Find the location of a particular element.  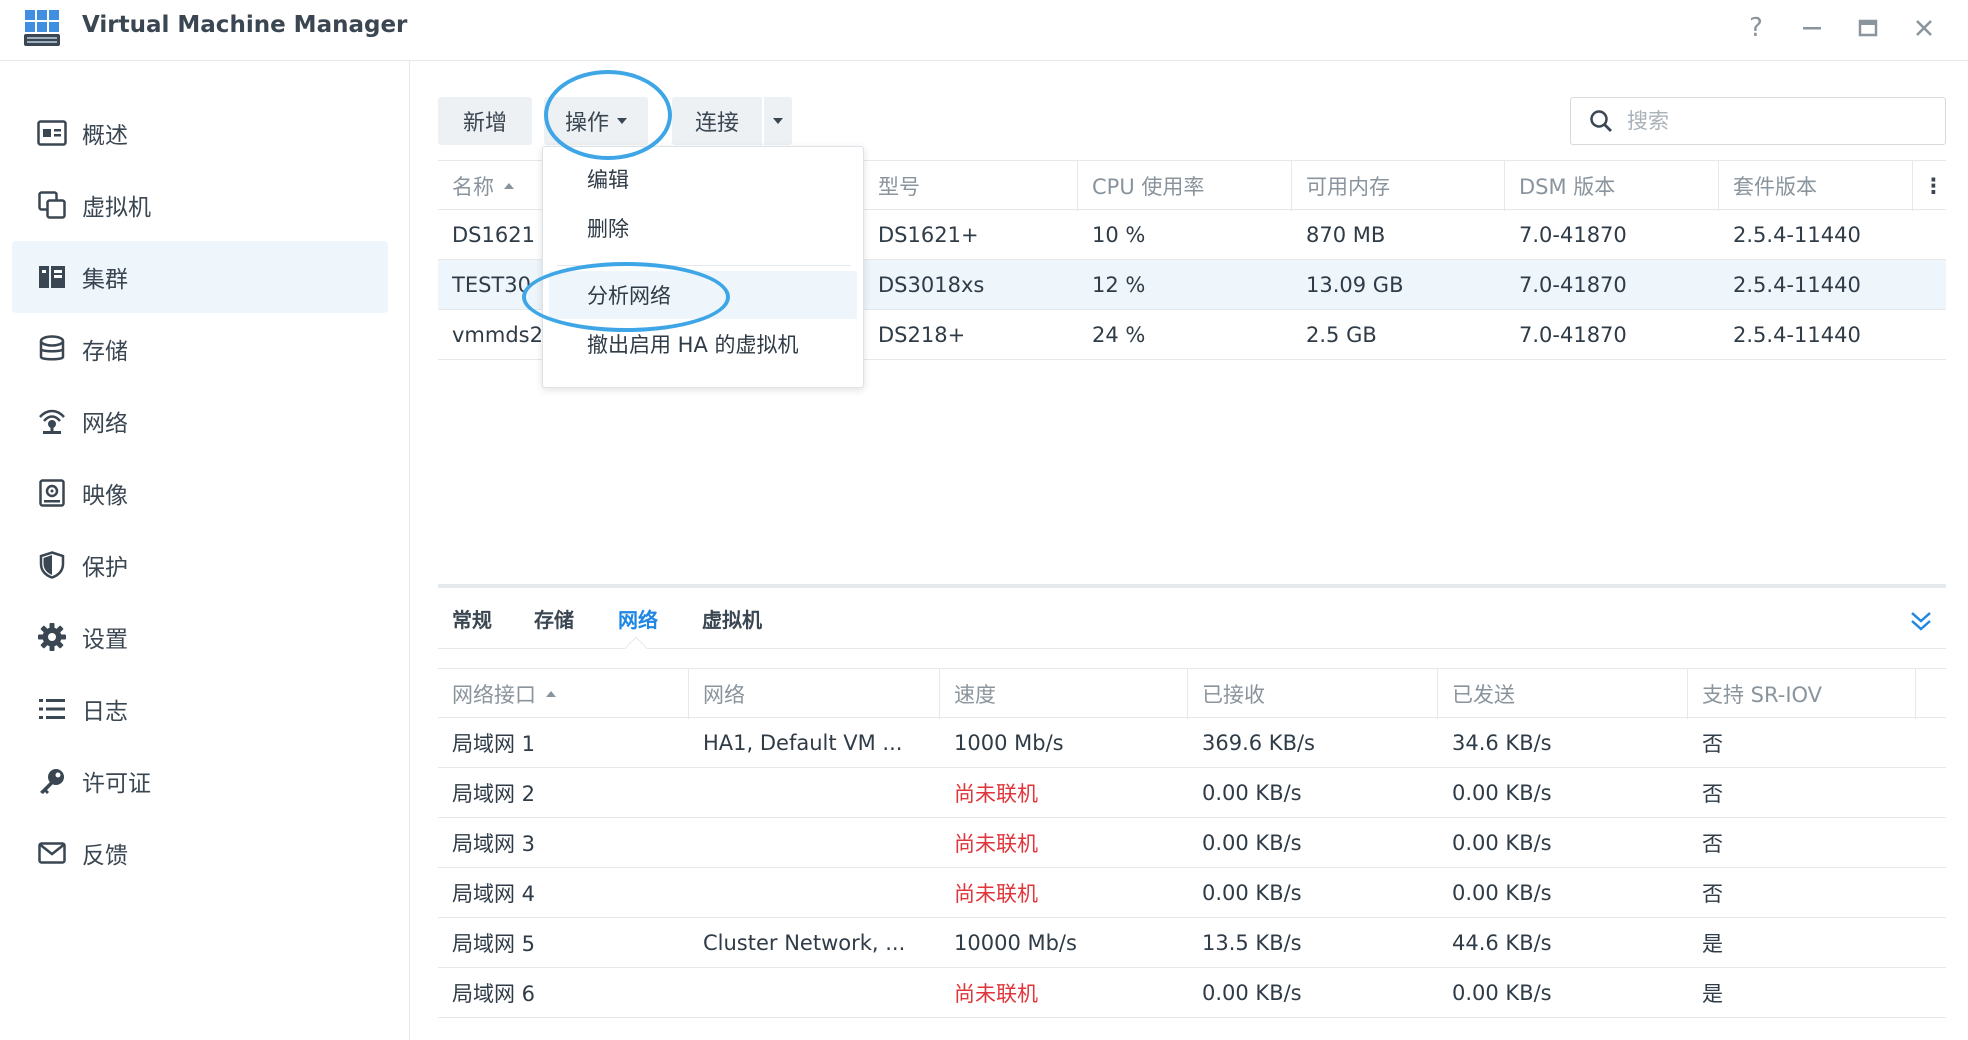

host-memory: 2.5 GB is located at coordinates (1341, 335).